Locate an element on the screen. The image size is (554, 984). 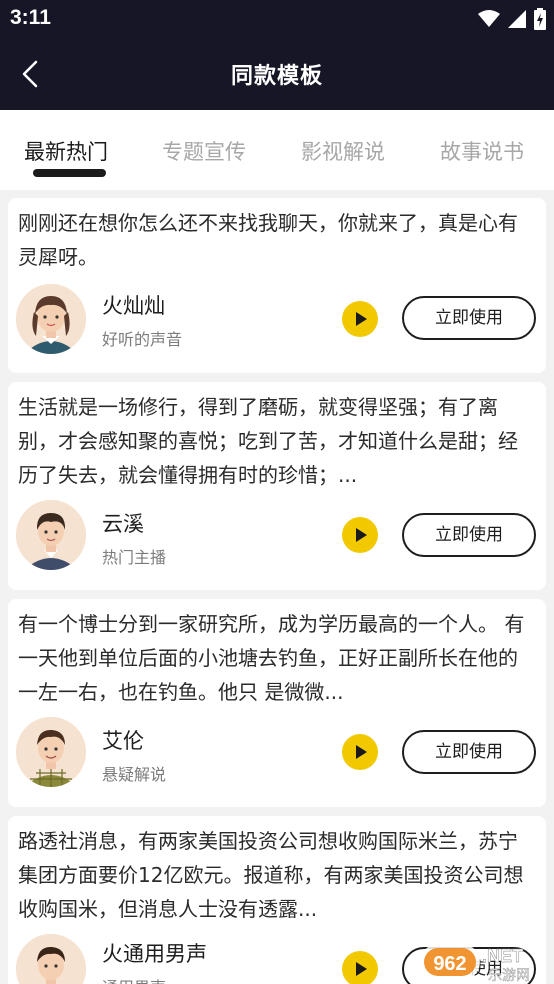
template-text: 刚刚还在想你怎么还不来找我聊天，你就来了，真是心有灵犀呀。 is located at coordinates (268, 240).